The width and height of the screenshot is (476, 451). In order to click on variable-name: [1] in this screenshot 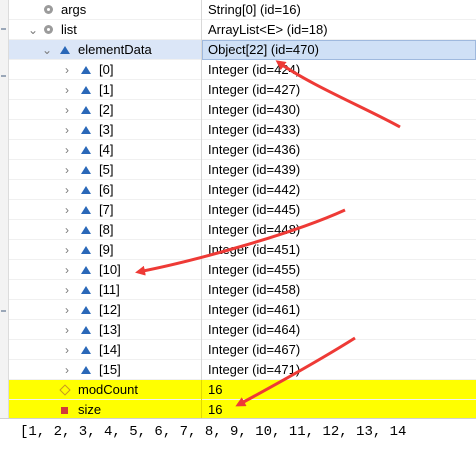, I will do `click(106, 89)`.